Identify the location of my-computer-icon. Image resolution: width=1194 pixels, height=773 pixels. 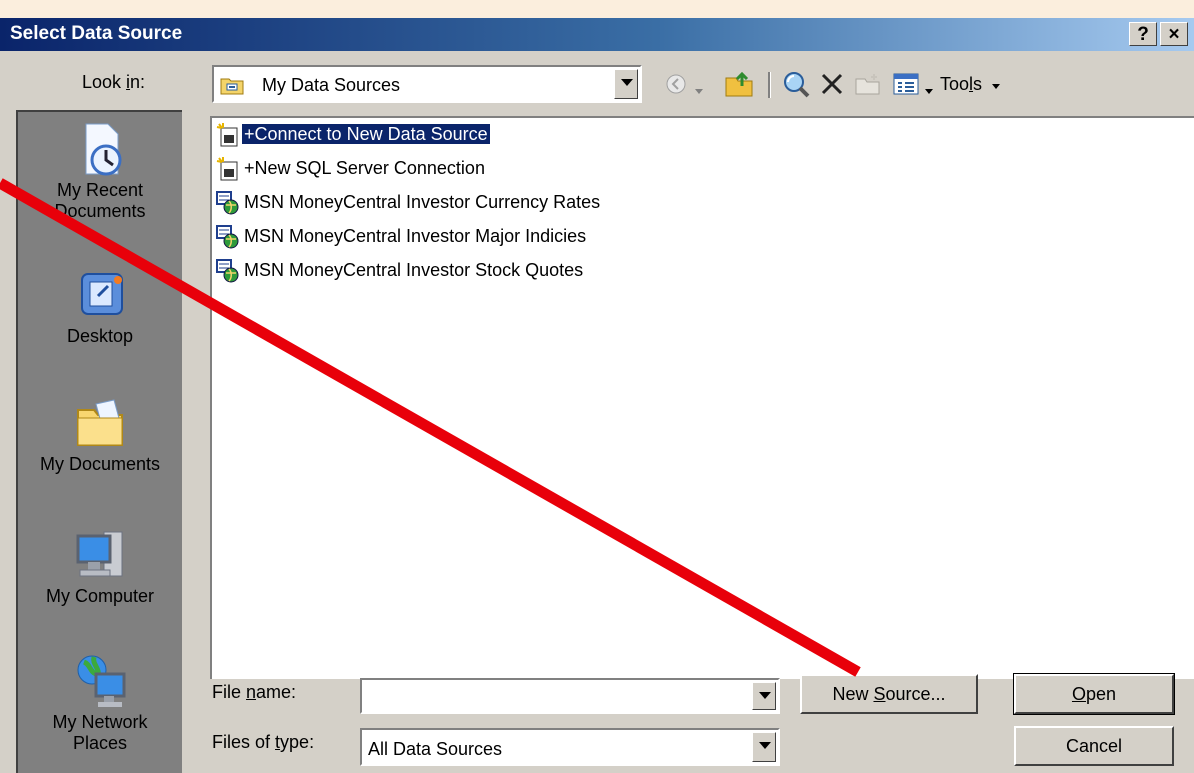
(100, 556).